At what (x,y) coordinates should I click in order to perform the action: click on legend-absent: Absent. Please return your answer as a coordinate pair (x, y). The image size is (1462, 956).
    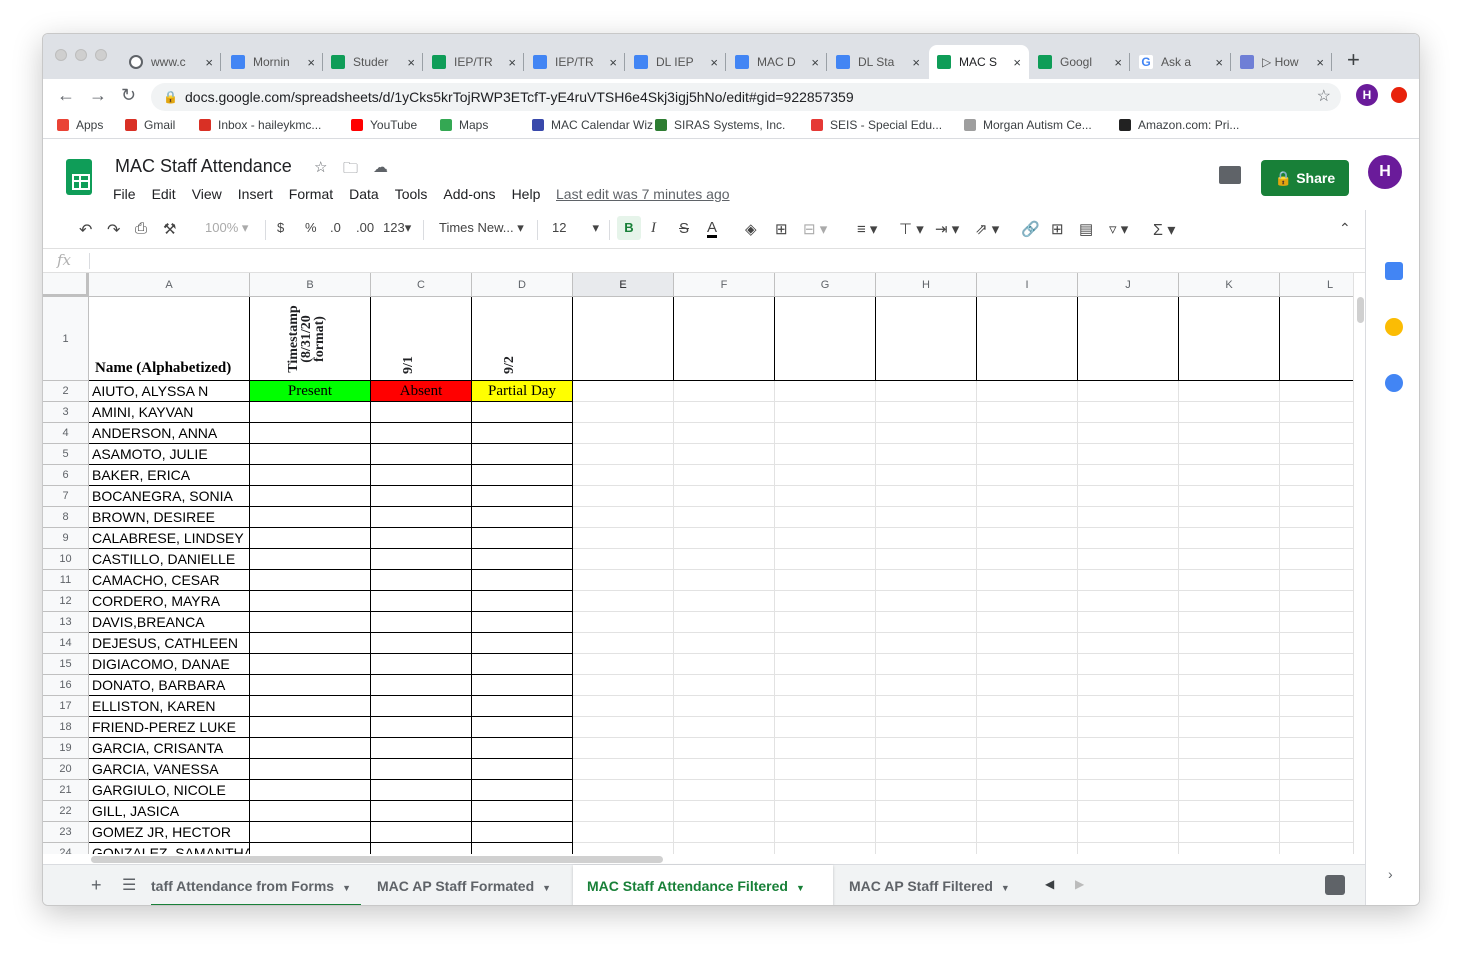
    Looking at the image, I should click on (421, 391).